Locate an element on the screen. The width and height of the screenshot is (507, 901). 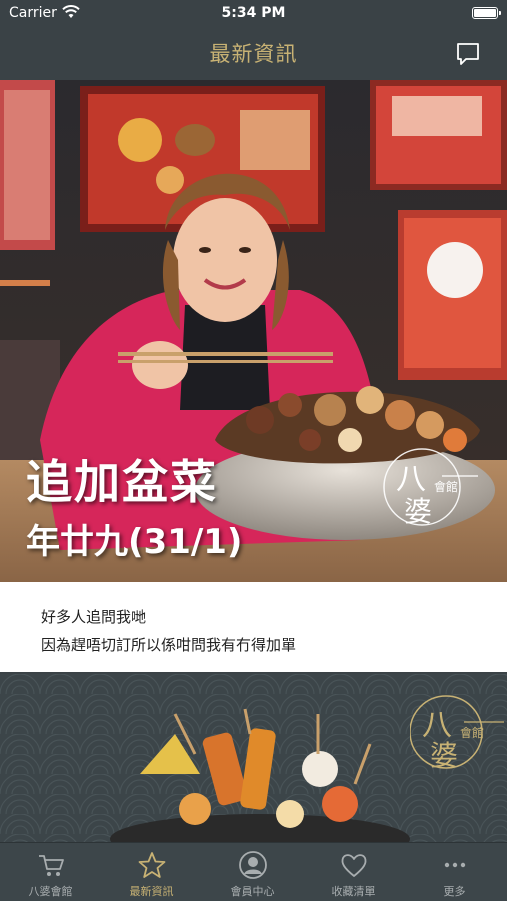
tab-member-center: 會員中心 is located at coordinates (252, 872).